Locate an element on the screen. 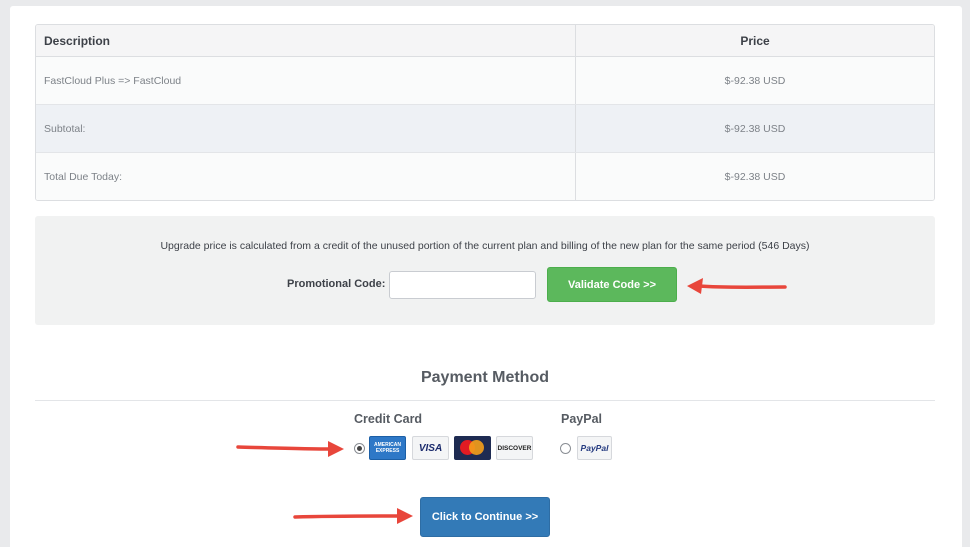 This screenshot has height=547, width=970. promo-code-label: Promotional Code: is located at coordinates (336, 284).